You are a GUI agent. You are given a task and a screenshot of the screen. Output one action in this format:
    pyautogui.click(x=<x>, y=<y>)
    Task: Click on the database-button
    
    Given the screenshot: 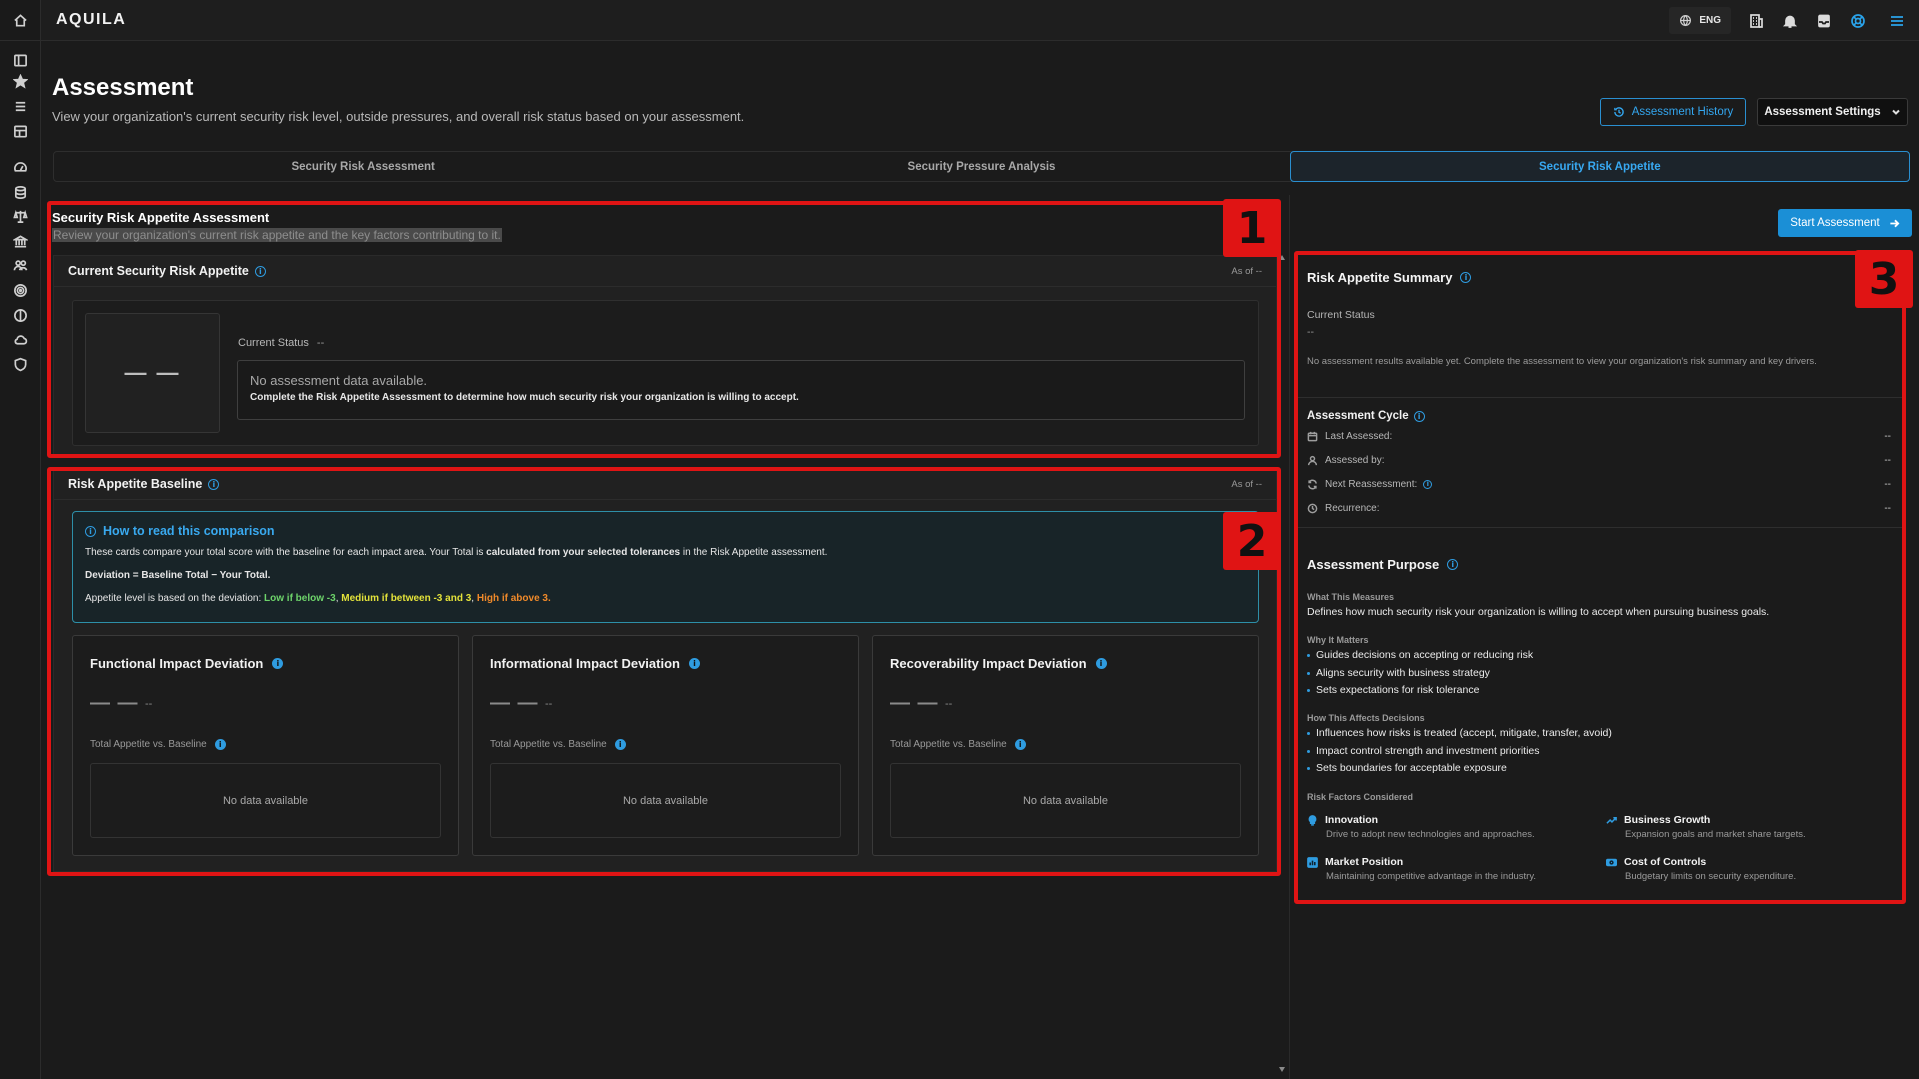 What is the action you would take?
    pyautogui.click(x=20, y=192)
    